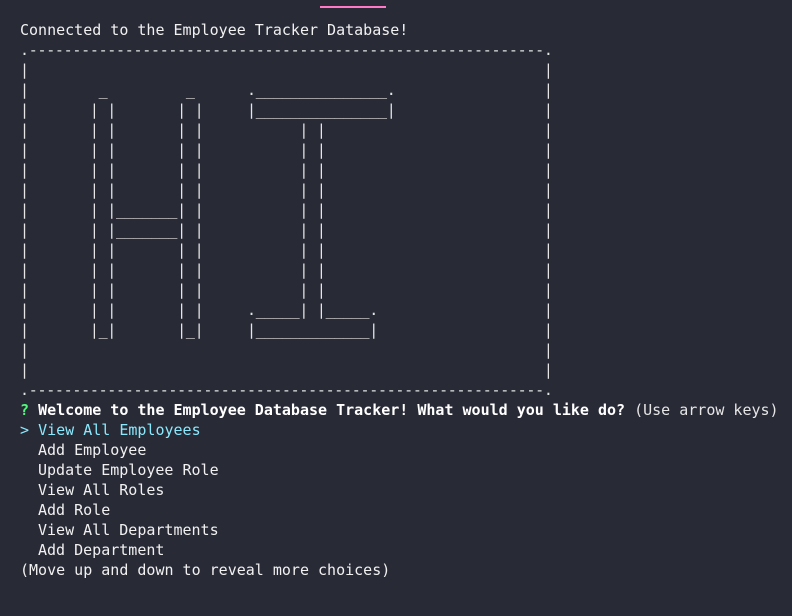  Describe the element at coordinates (399, 490) in the screenshot. I see `choice-view-all-roles: View All Roles` at that location.